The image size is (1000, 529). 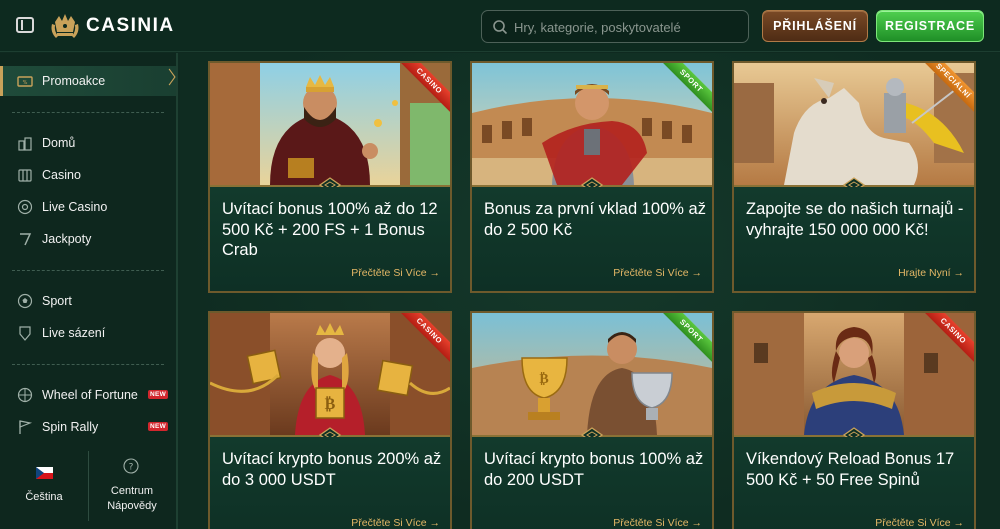 What do you see at coordinates (25, 207) in the screenshot?
I see `live-casino-icon` at bounding box center [25, 207].